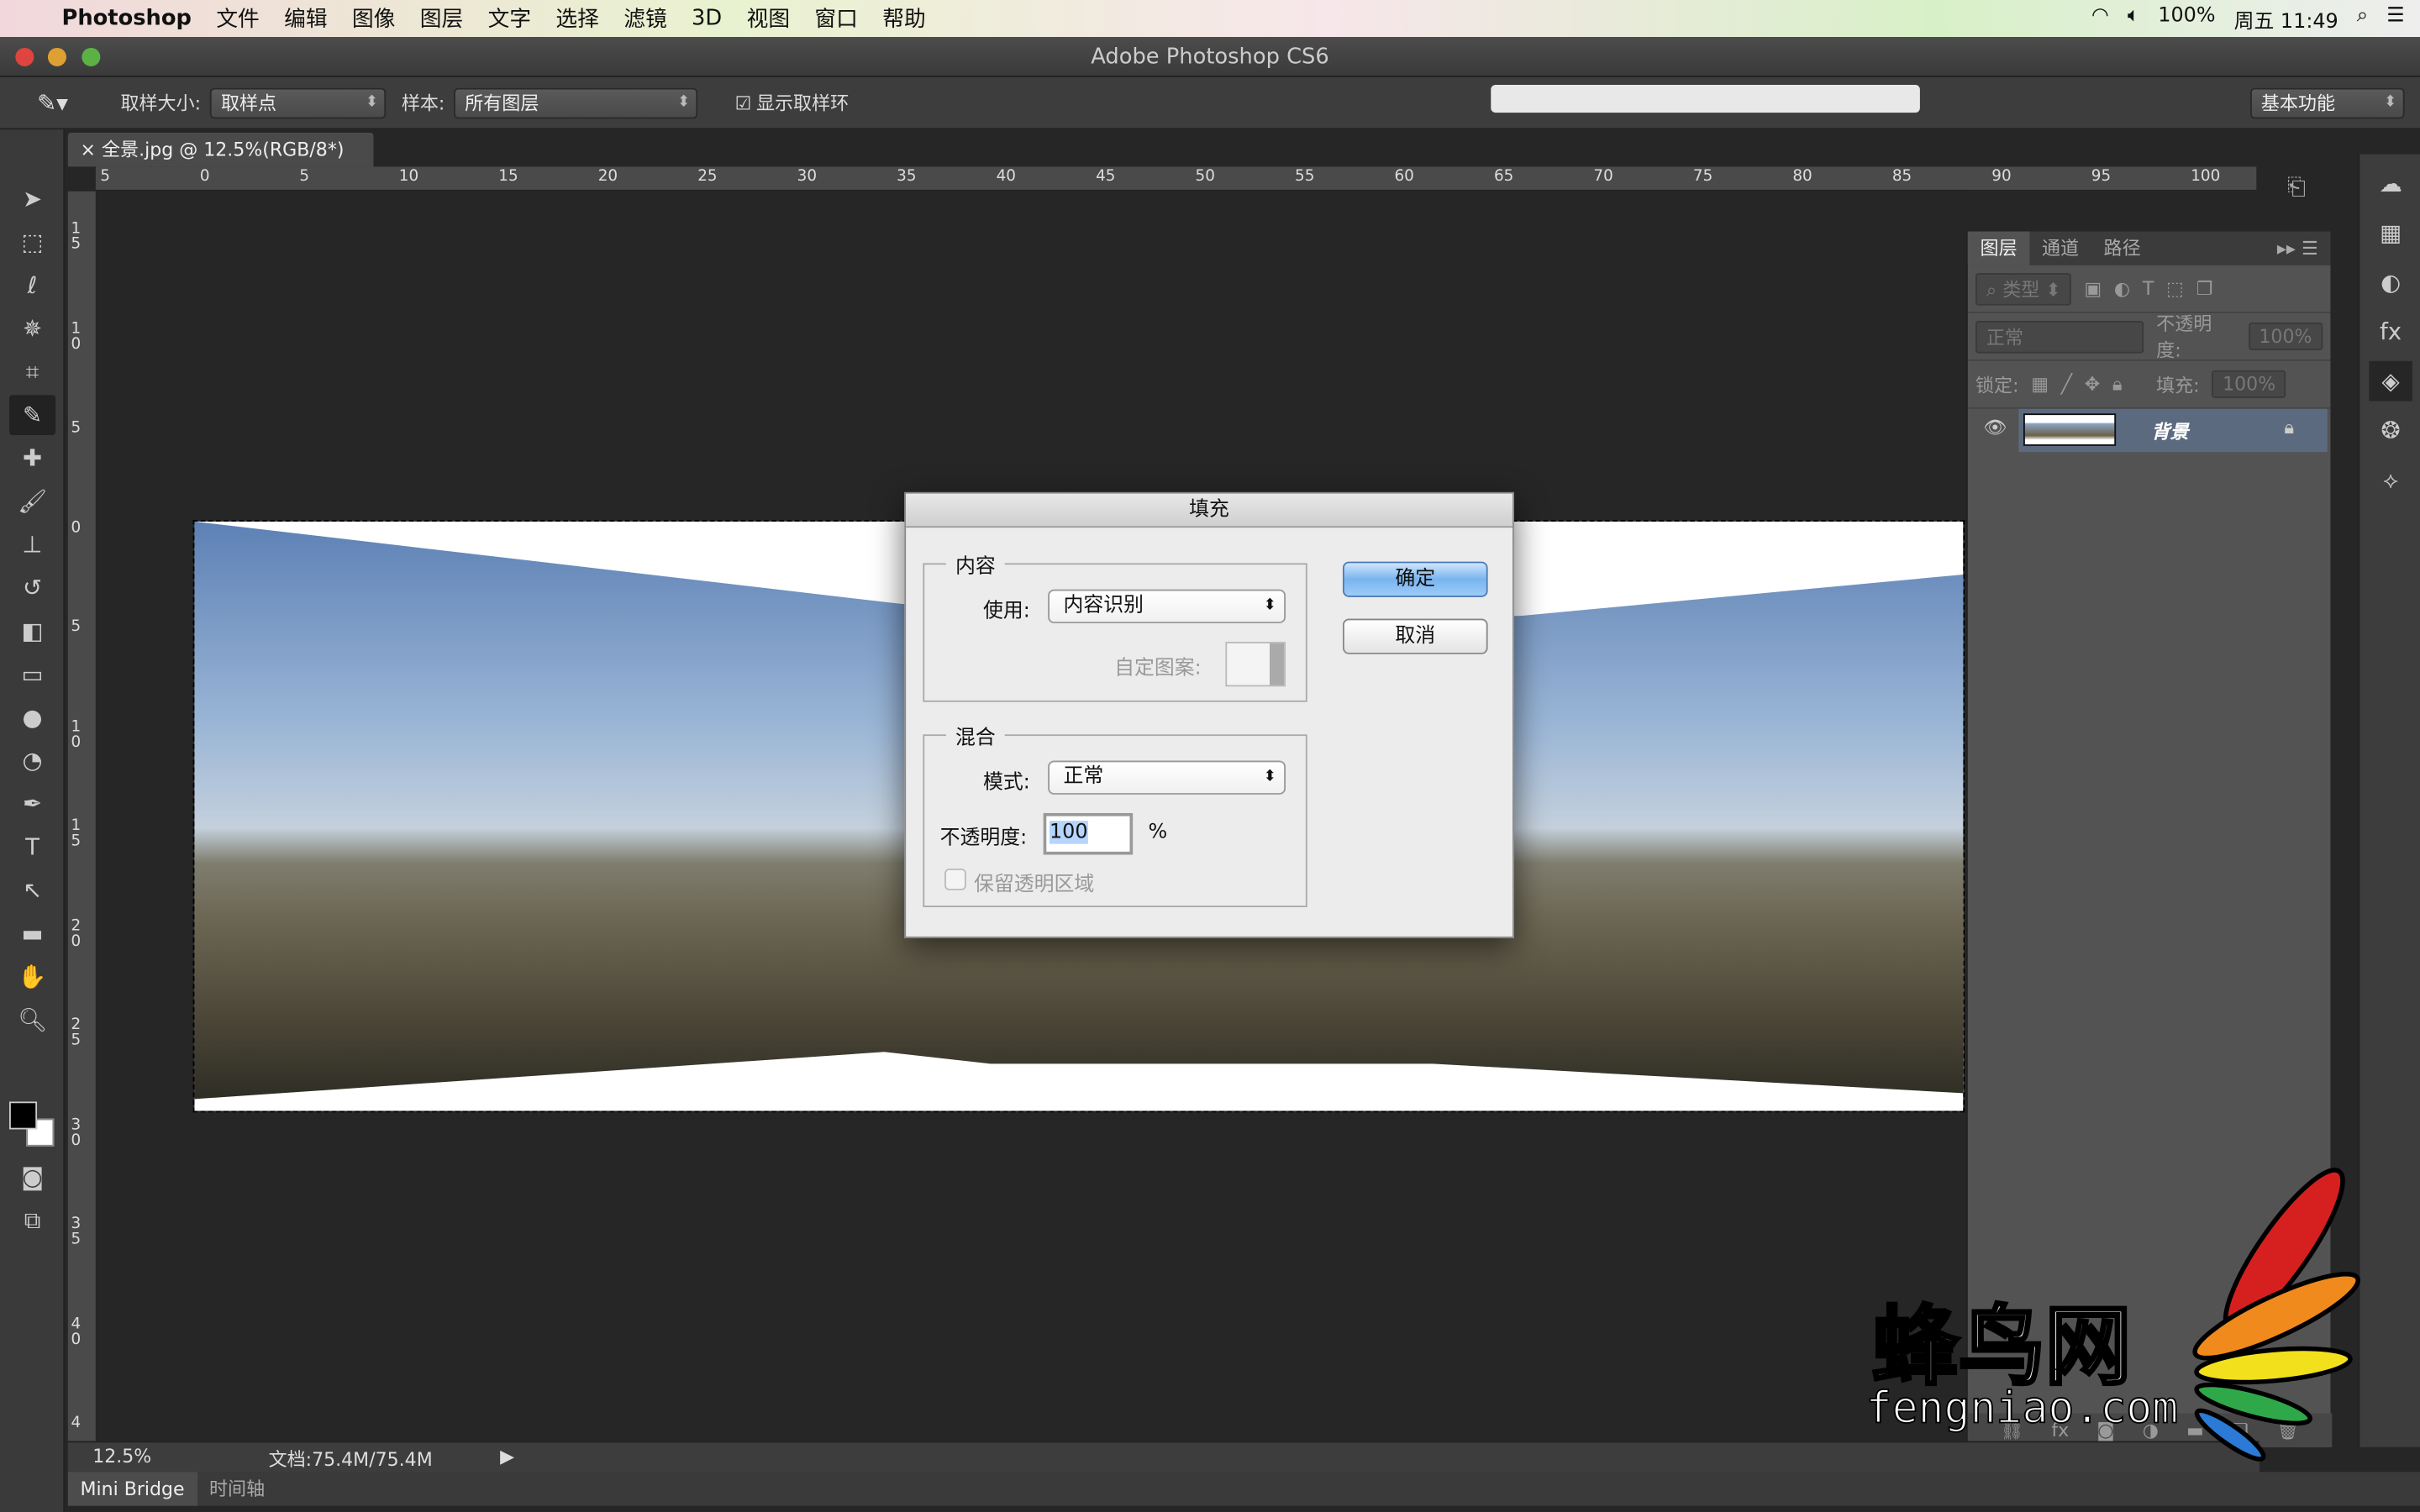  Describe the element at coordinates (77, 1032) in the screenshot. I see `ruler-tick-label: 25` at that location.